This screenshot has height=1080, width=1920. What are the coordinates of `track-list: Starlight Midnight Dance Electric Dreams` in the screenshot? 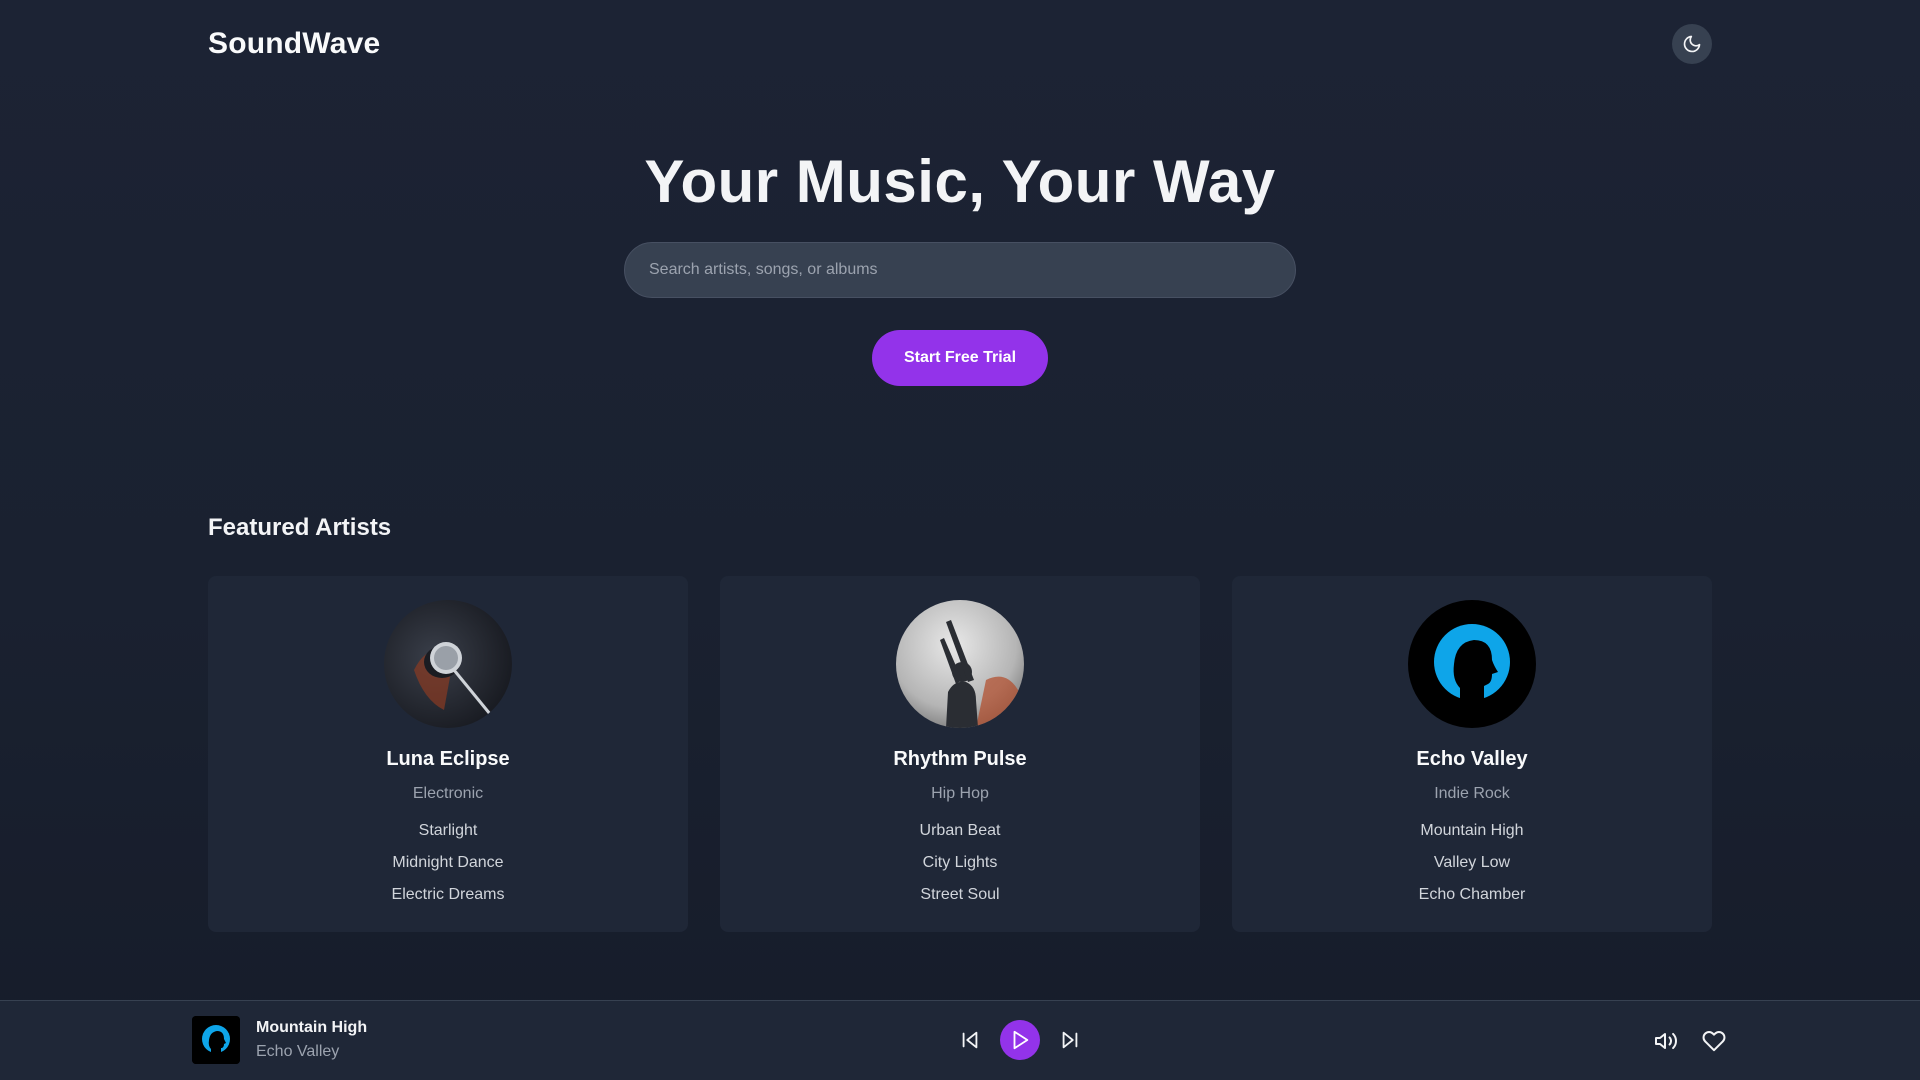 It's located at (448, 863).